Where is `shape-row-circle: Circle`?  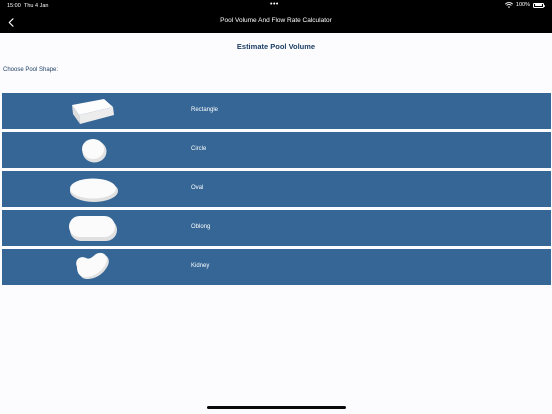 shape-row-circle: Circle is located at coordinates (276, 150).